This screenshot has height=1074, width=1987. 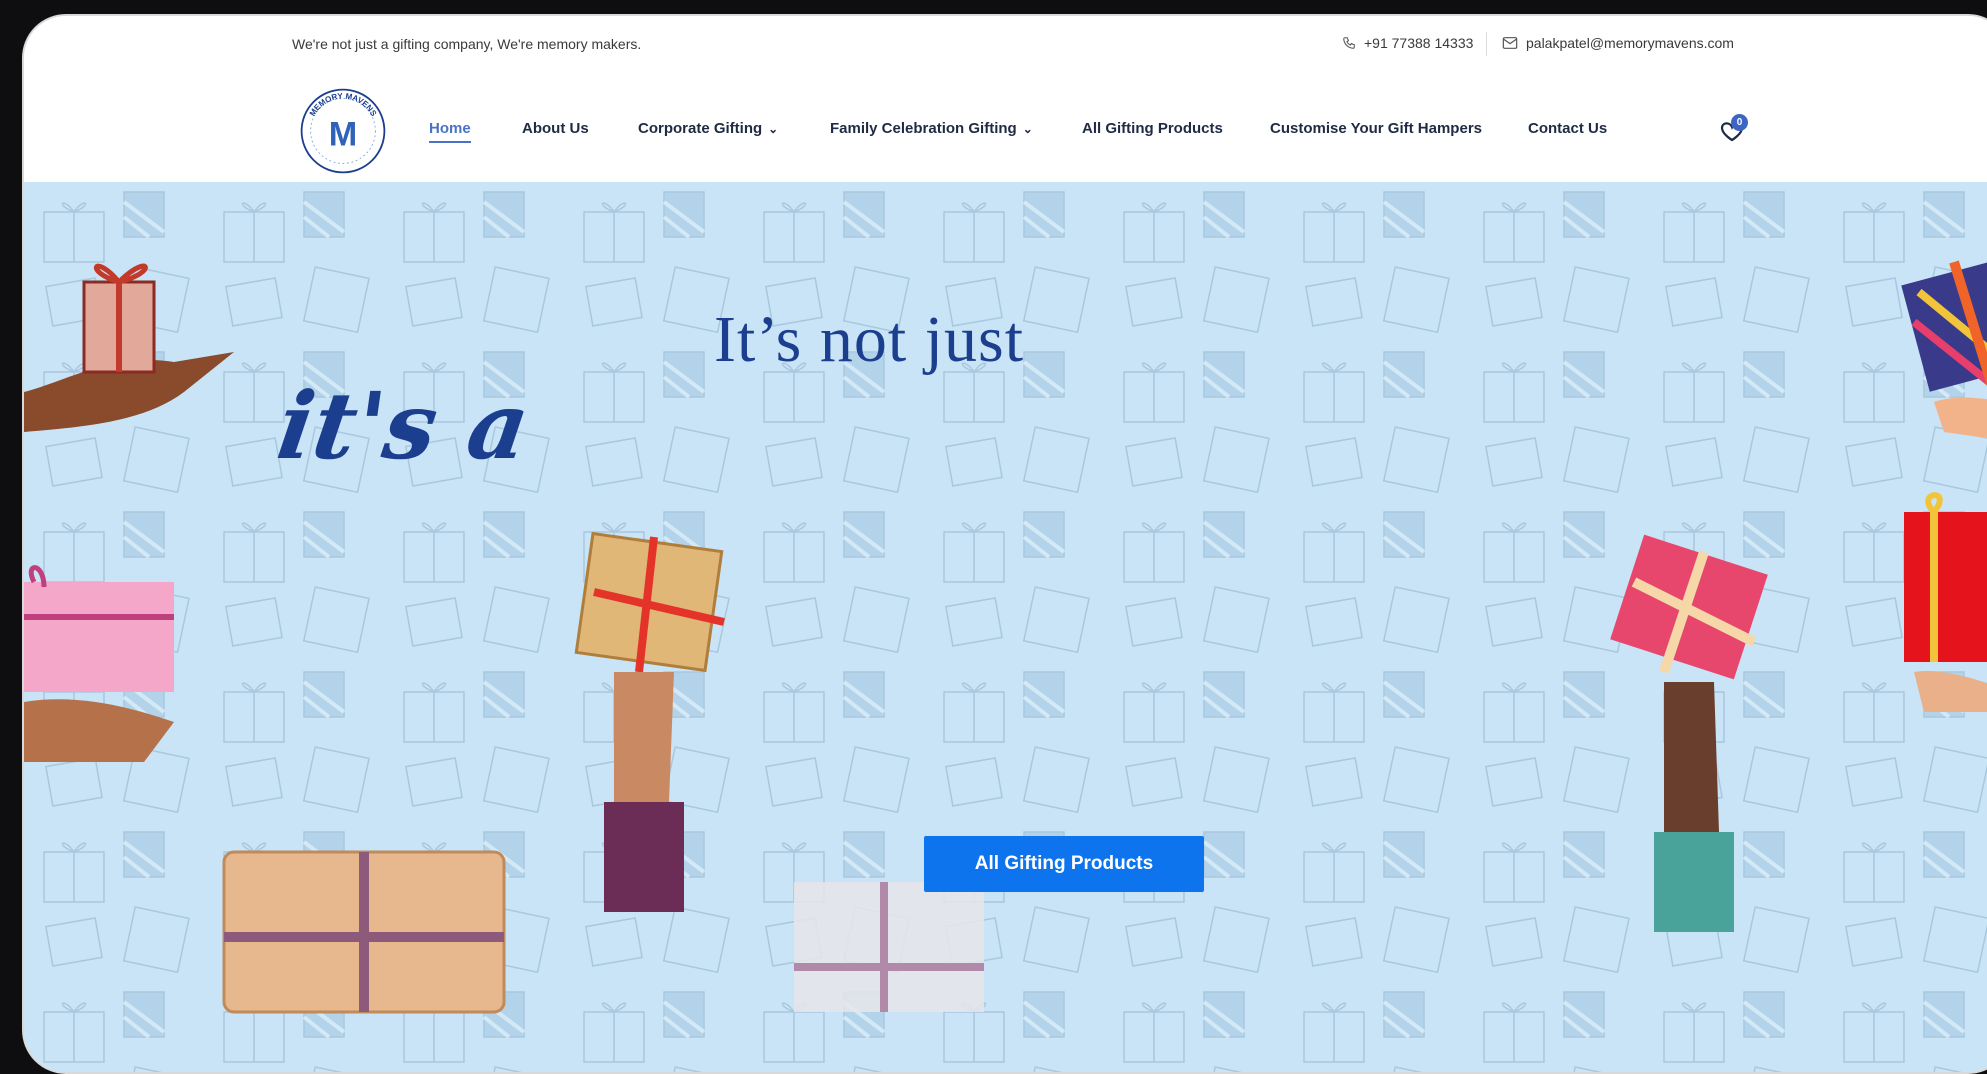 I want to click on mail-icon, so click(x=1510, y=43).